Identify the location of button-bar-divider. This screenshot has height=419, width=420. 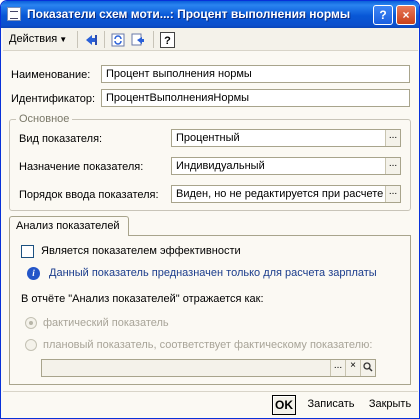
(210, 391).